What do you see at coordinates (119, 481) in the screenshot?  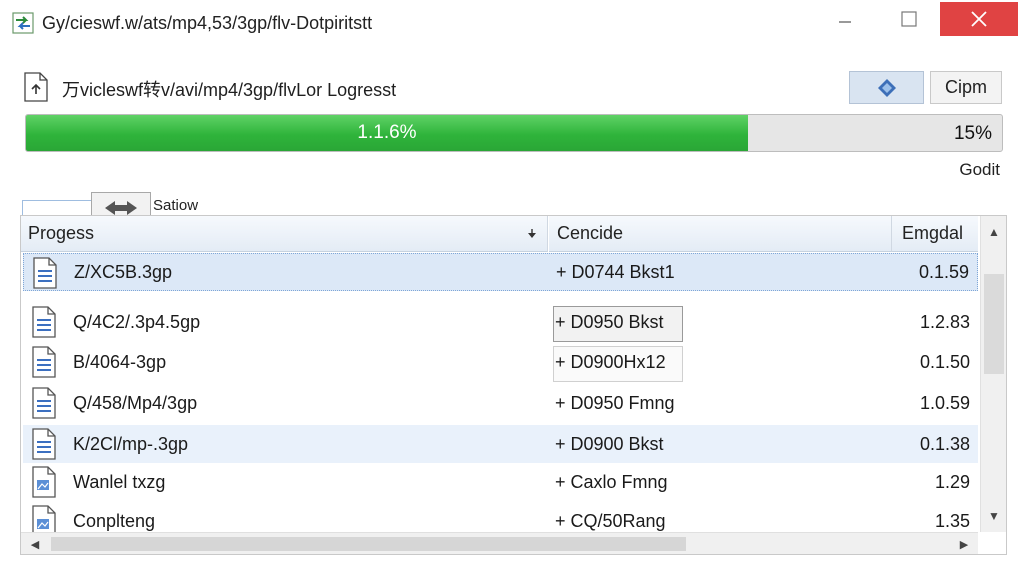 I see `file-name: Wanlel txzg` at bounding box center [119, 481].